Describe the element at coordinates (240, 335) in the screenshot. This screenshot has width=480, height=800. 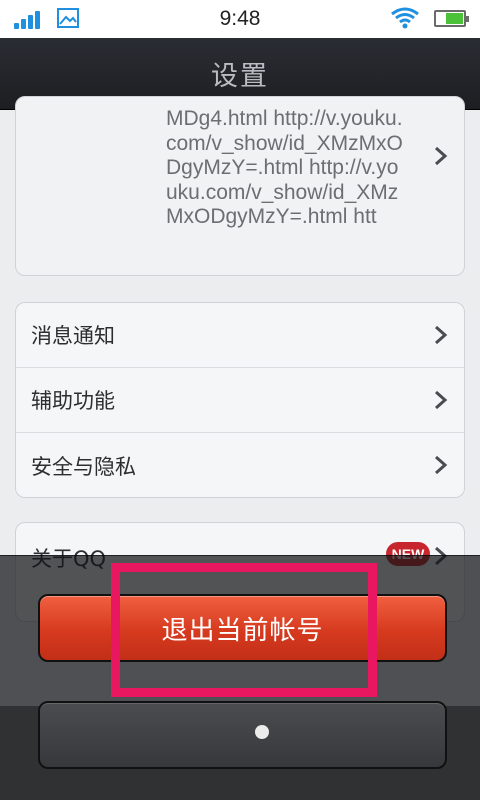
I see `menu-item-notifications: 消息通知` at that location.